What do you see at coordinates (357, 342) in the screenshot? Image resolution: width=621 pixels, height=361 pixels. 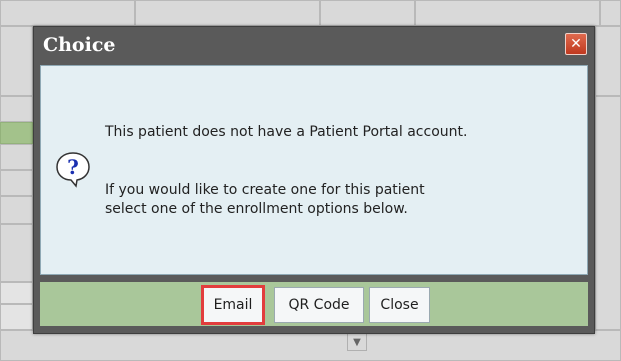 I see `dropdown-arrow-icon: ▼` at bounding box center [357, 342].